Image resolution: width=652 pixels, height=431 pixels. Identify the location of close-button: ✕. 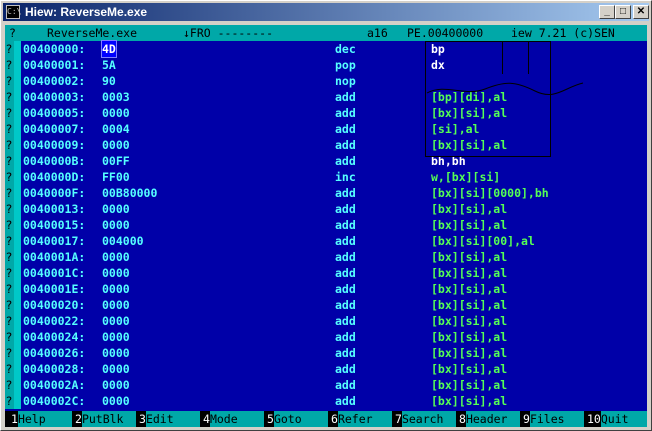
(641, 12).